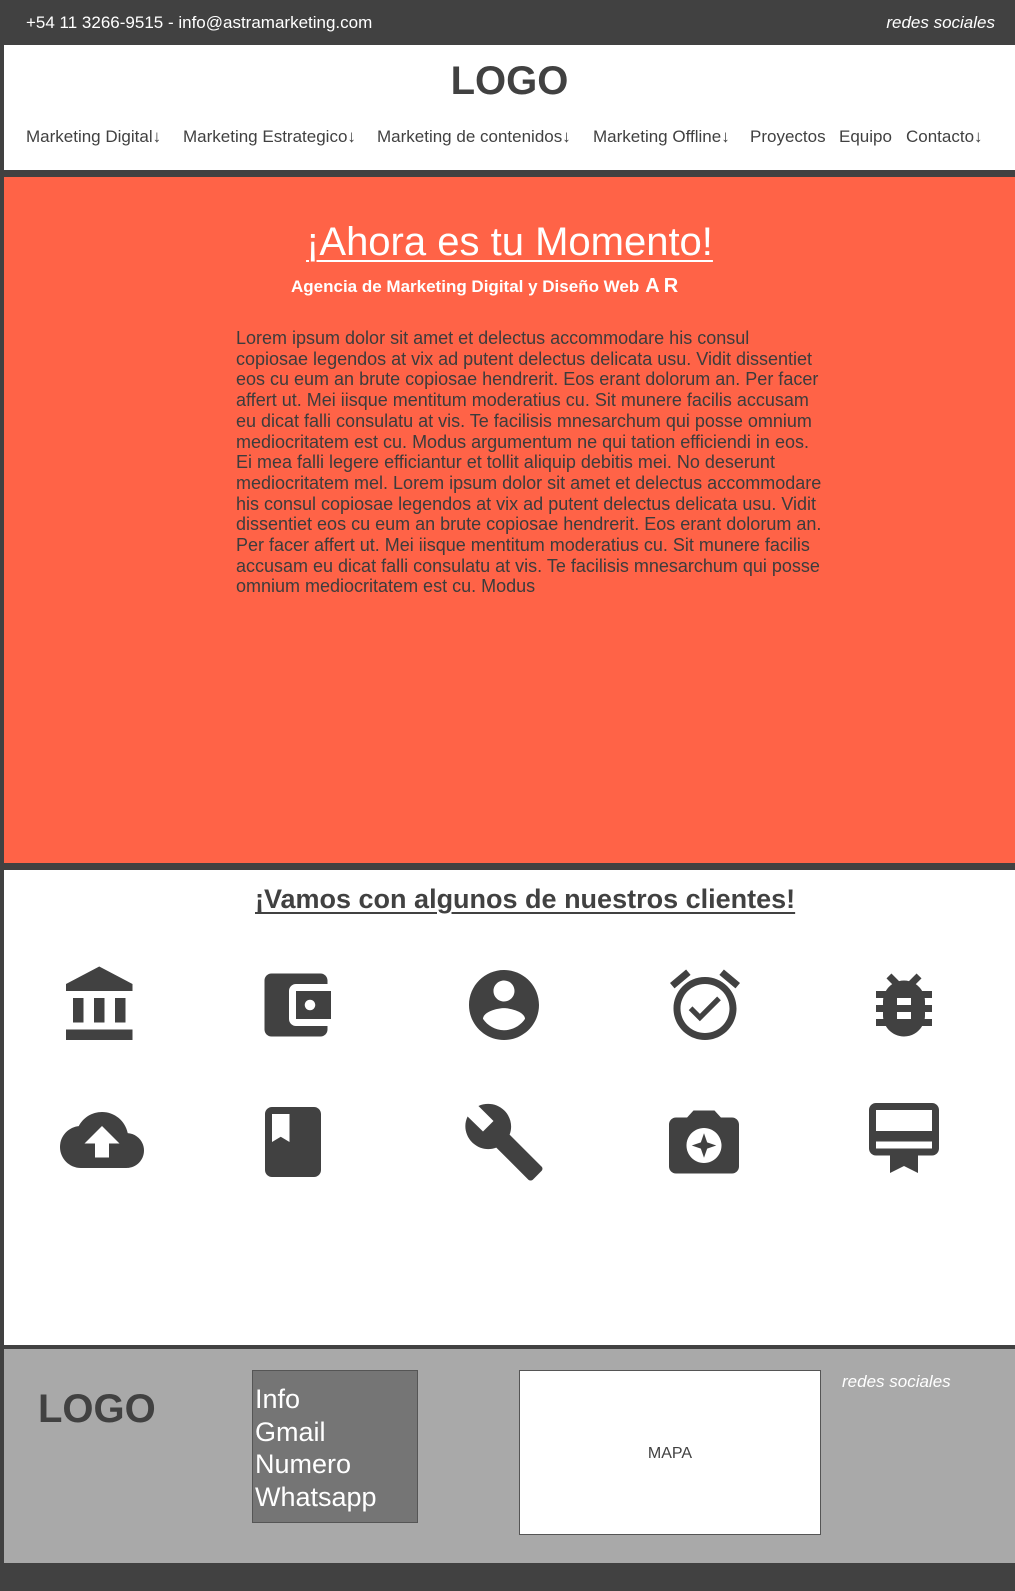 Image resolution: width=1015 pixels, height=1591 pixels. Describe the element at coordinates (944, 137) in the screenshot. I see `nav-item-contacto: Contacto↓` at that location.